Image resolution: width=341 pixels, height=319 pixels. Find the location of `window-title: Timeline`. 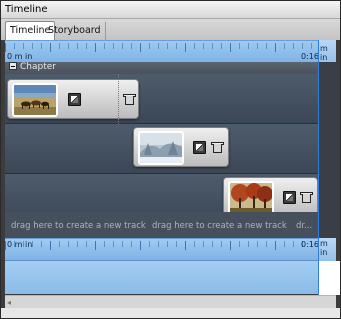

window-title: Timeline is located at coordinates (170, 10).